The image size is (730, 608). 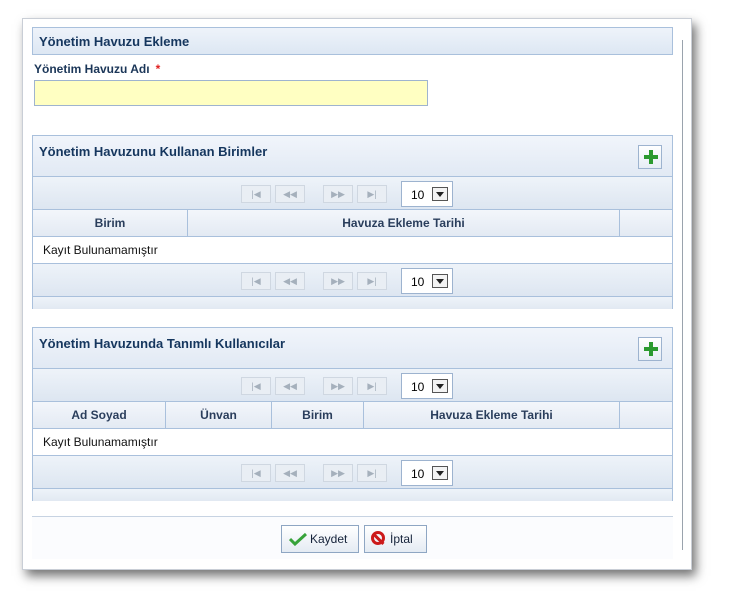 I want to click on action-bar: Kaydet İptal, so click(x=352, y=537).